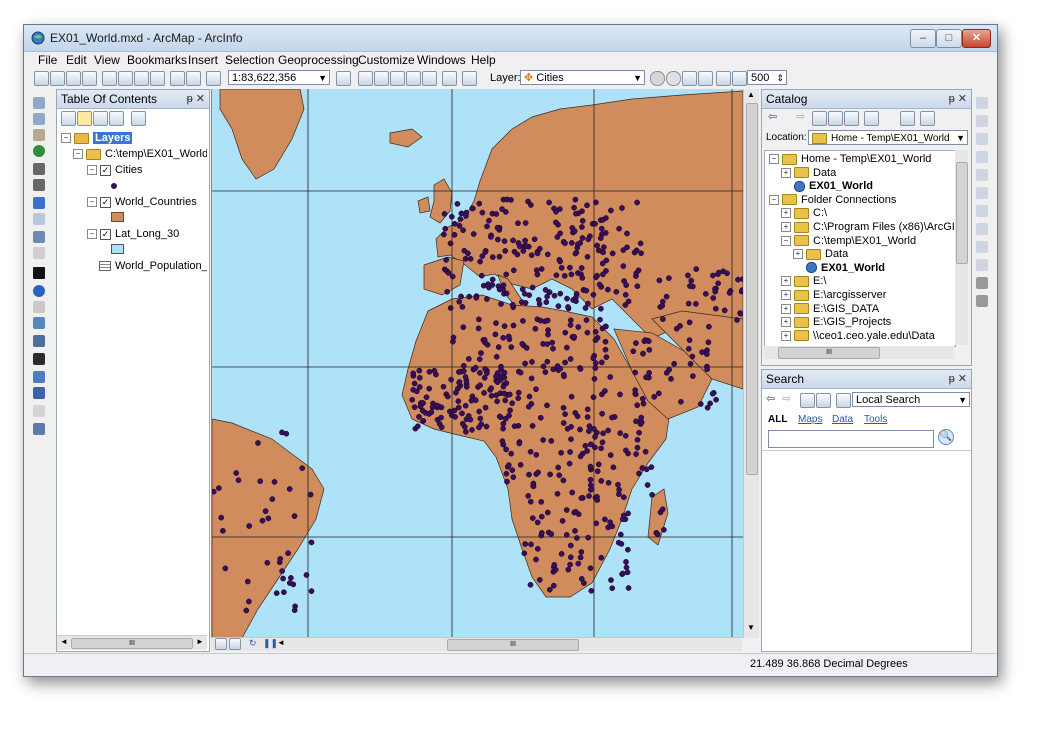 This screenshot has height=731, width=1050. Describe the element at coordinates (803, 281) in the screenshot. I see `catalog-item: + E:\` at that location.